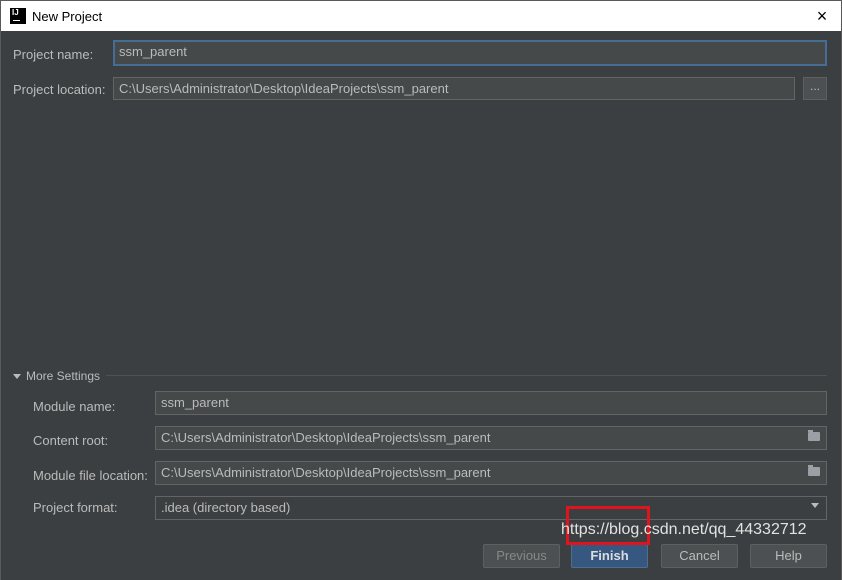  Describe the element at coordinates (684, 529) in the screenshot. I see `watermark: https://blog.csdn.net/qq_44332712` at that location.